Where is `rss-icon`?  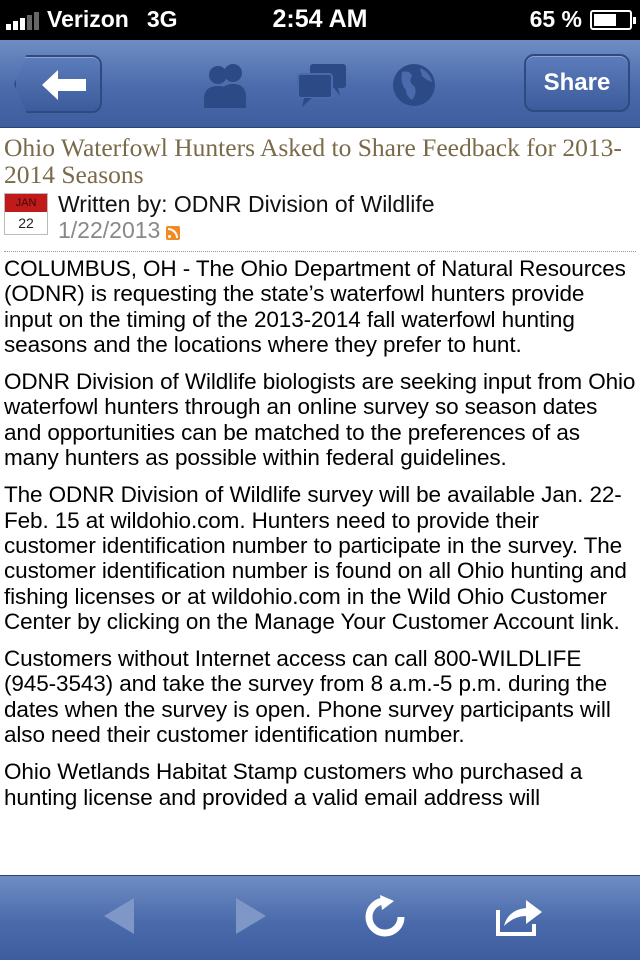
rss-icon is located at coordinates (173, 232).